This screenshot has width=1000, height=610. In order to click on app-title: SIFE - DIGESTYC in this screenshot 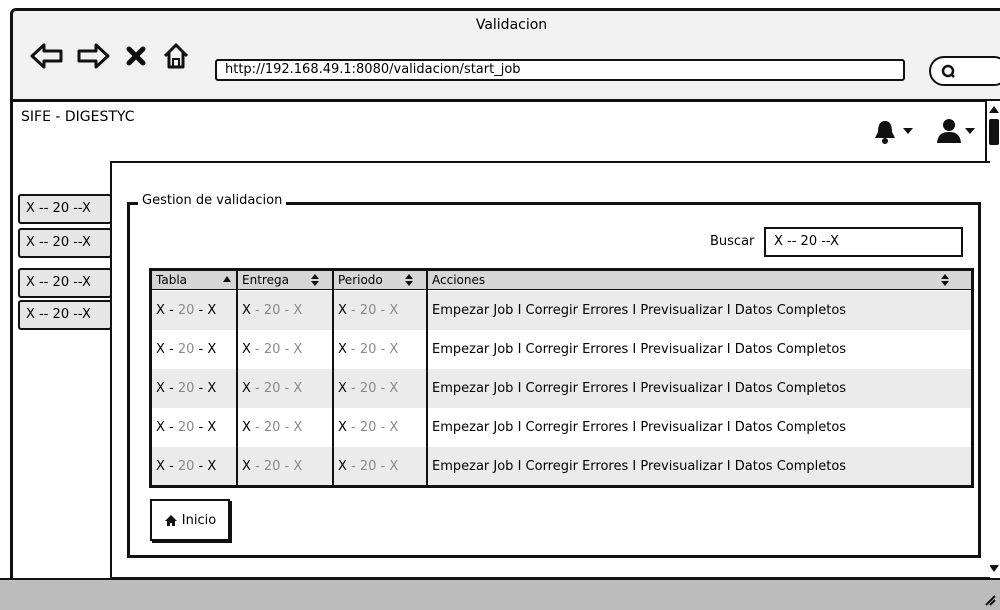, I will do `click(78, 117)`.